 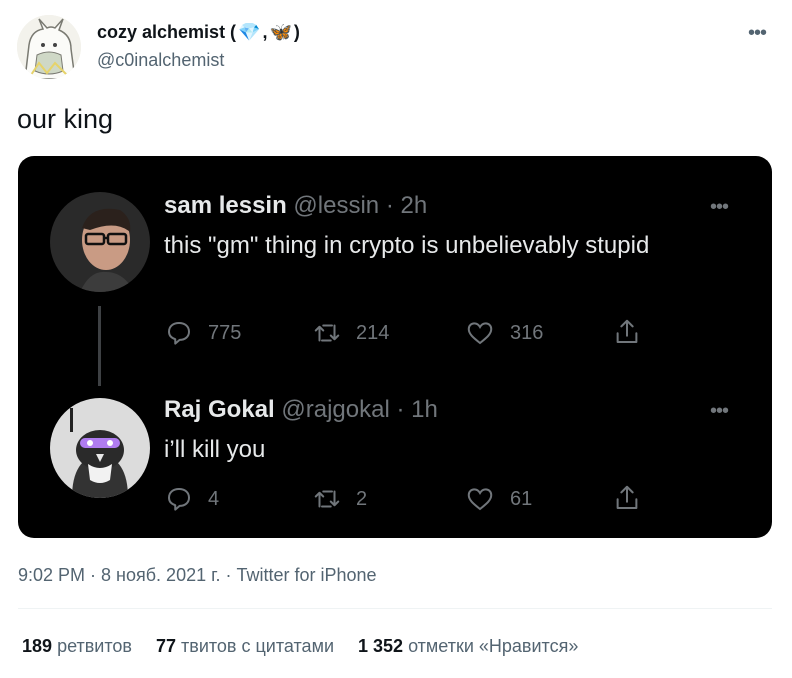 I want to click on tweet1-like: 316, so click(x=503, y=333).